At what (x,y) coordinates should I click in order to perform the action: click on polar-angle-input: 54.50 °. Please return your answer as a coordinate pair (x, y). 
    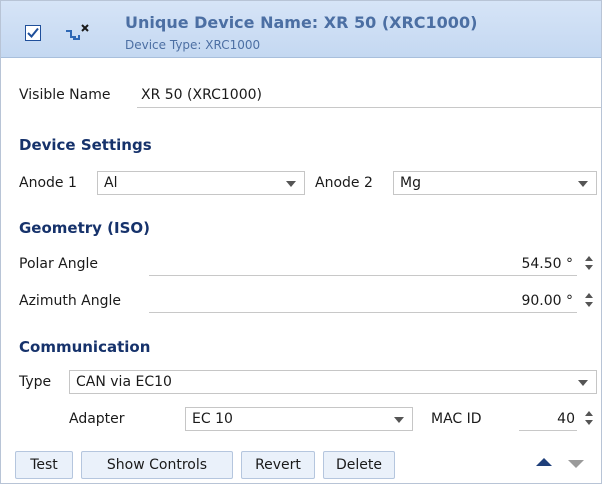
    Looking at the image, I should click on (517, 264).